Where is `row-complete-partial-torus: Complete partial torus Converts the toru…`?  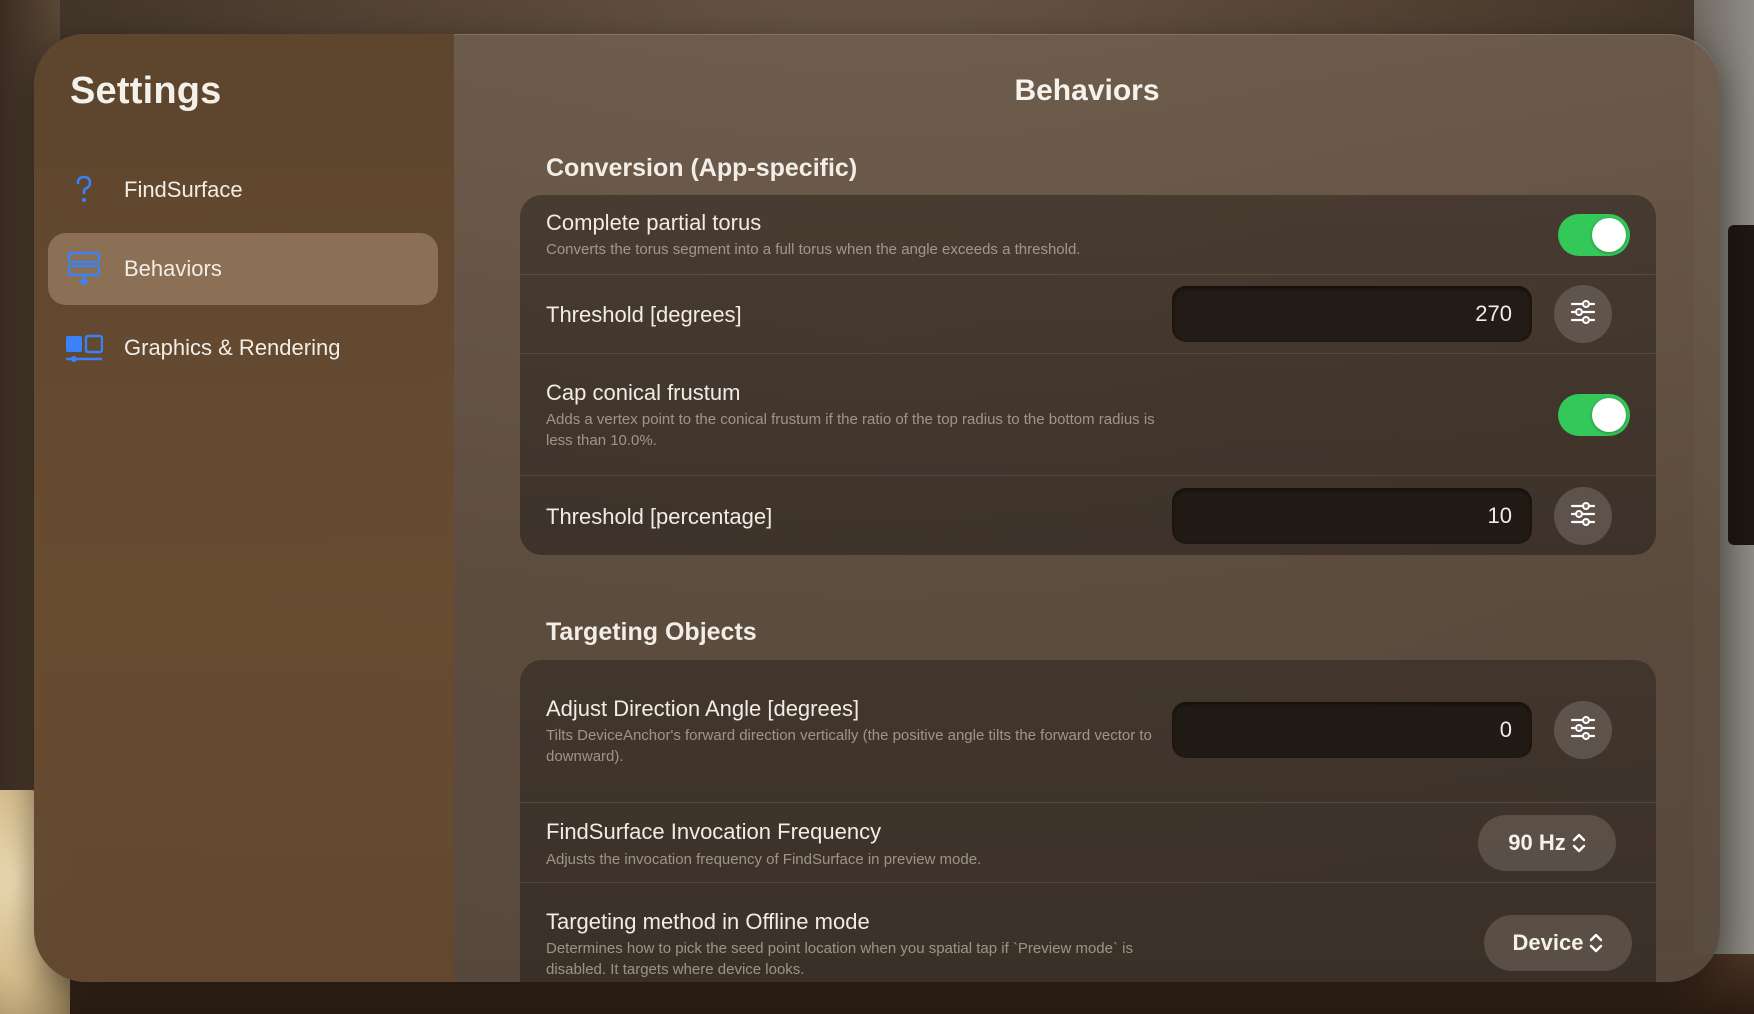 row-complete-partial-torus: Complete partial torus Converts the toru… is located at coordinates (1088, 234).